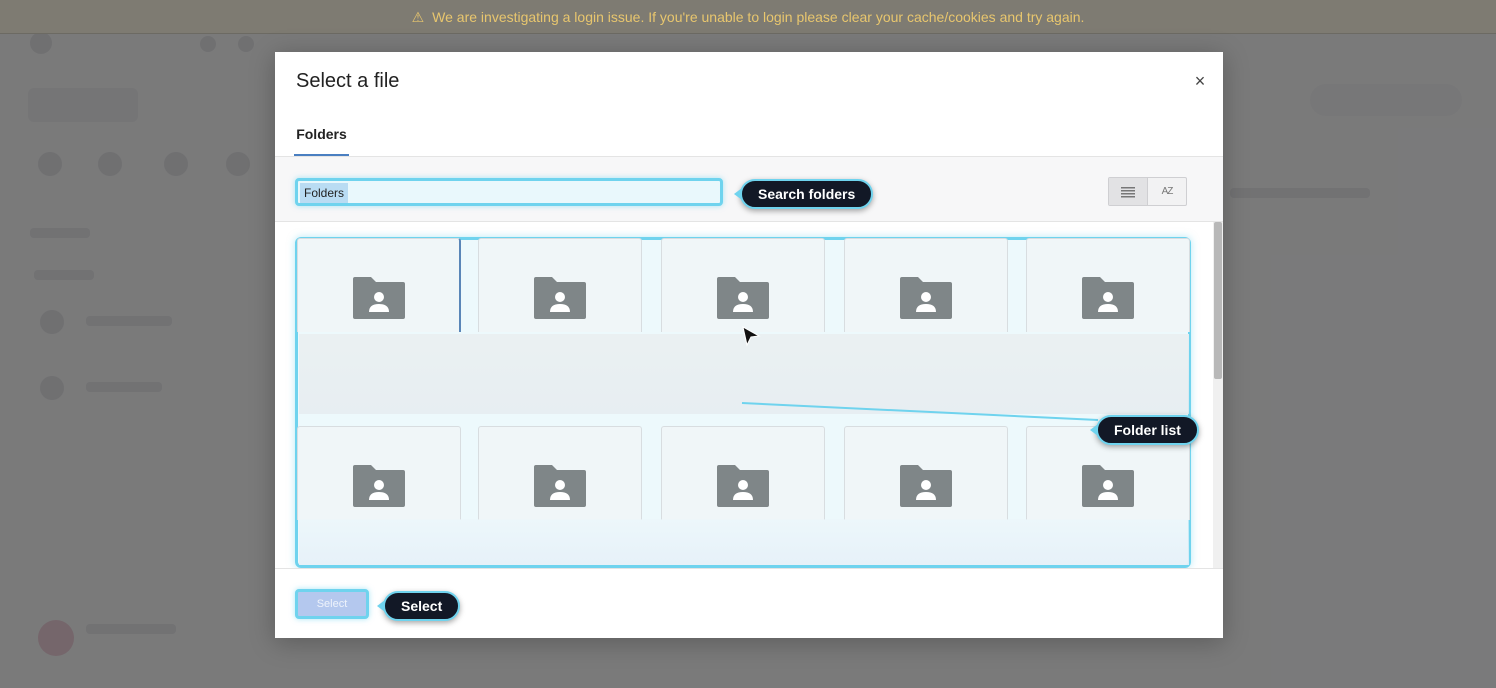 The height and width of the screenshot is (688, 1496). I want to click on tab-folders: Folders, so click(321, 135).